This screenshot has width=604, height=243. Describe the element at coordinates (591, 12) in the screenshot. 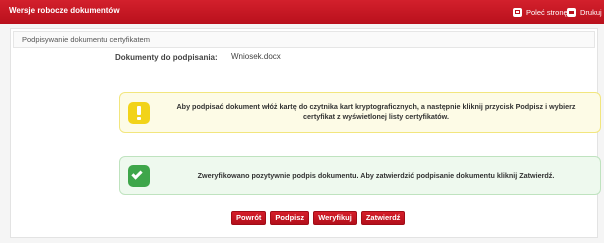

I see `print-label: Drukuj` at that location.